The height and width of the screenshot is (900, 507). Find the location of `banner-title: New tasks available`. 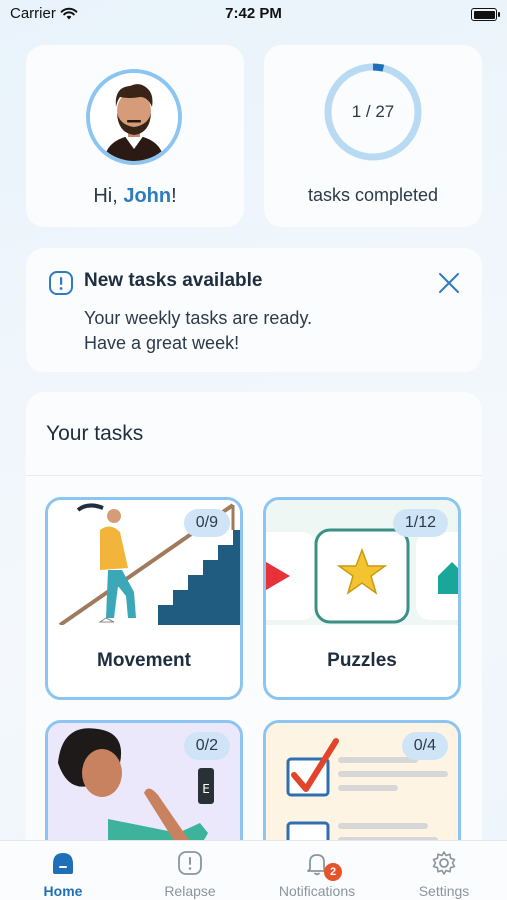

banner-title: New tasks available is located at coordinates (173, 280).